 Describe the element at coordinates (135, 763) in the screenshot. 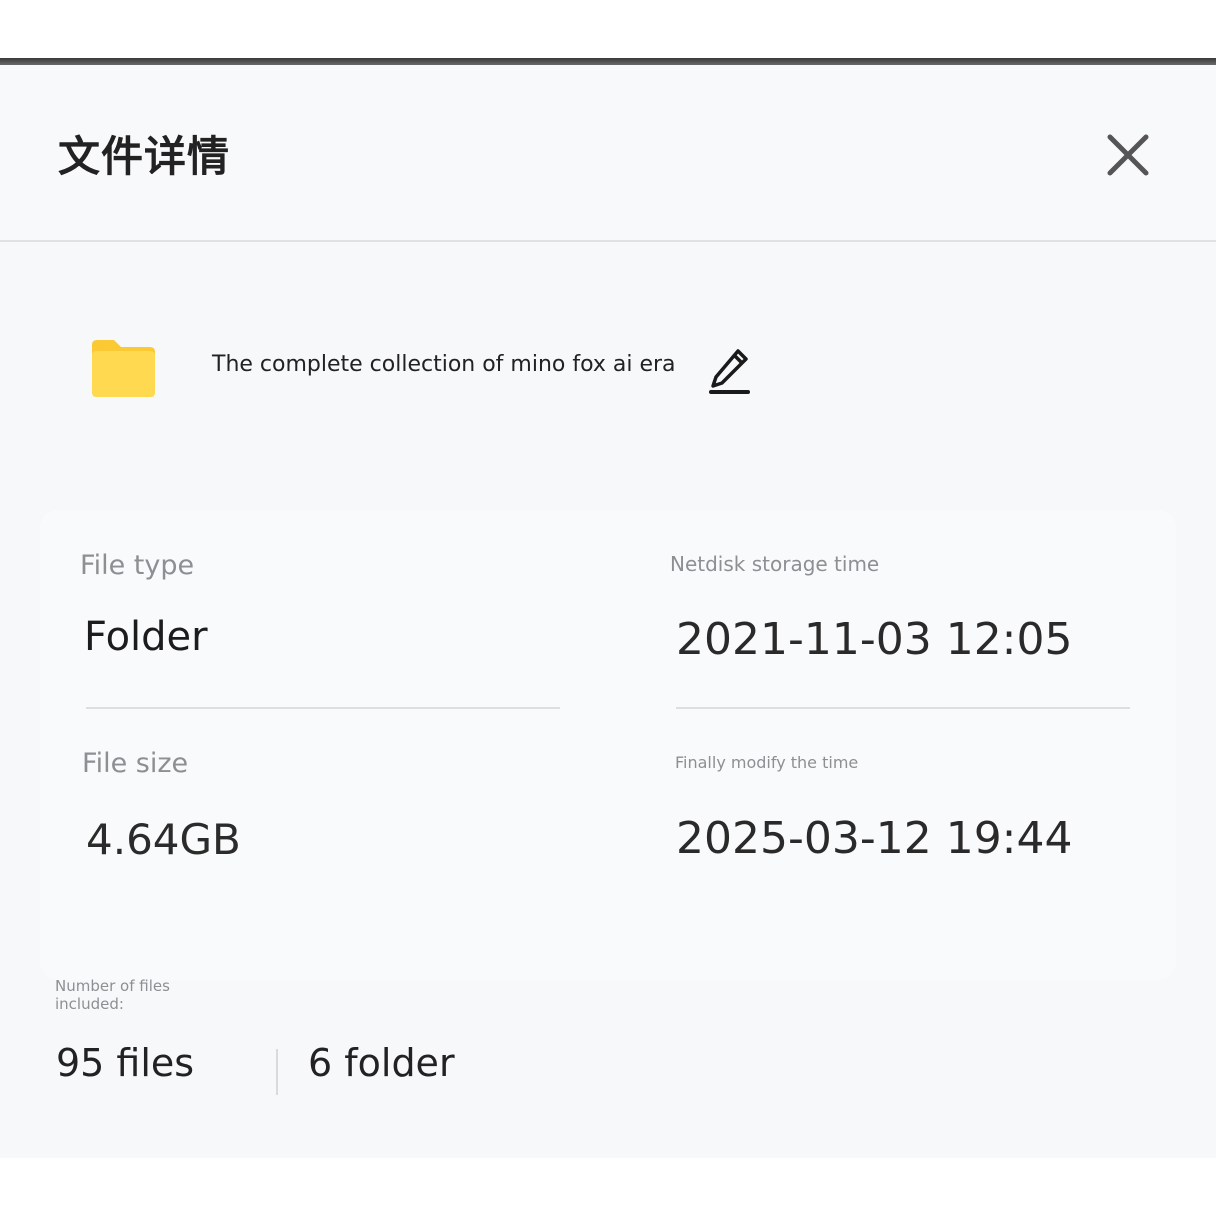

I see `file-size-label: File size` at that location.